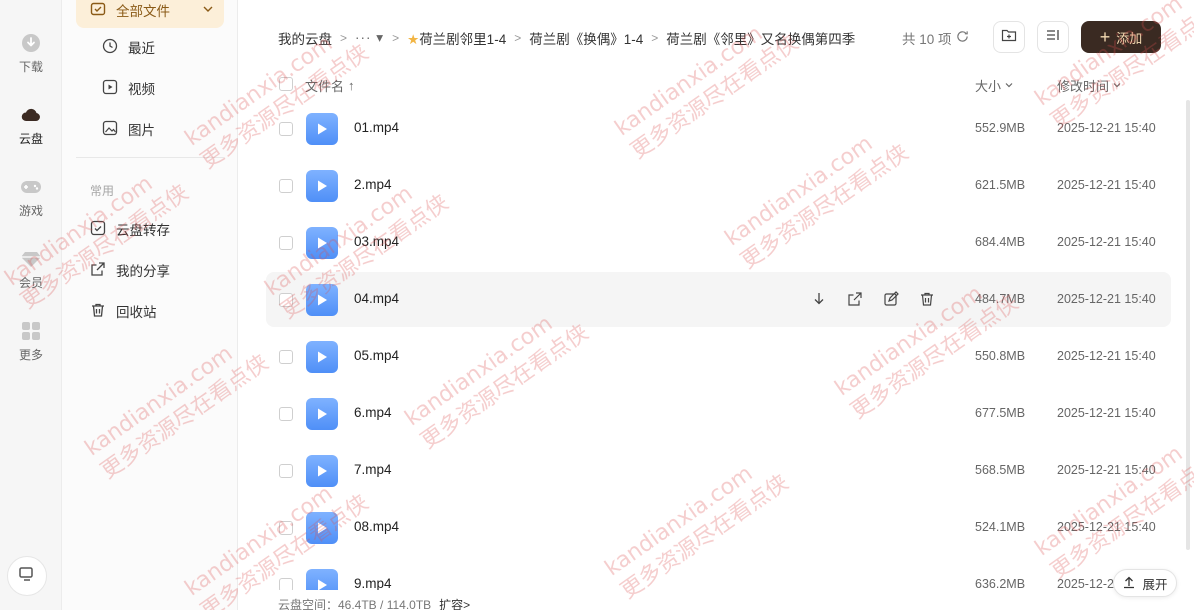 This screenshot has height=610, width=1194. What do you see at coordinates (718, 527) in the screenshot?
I see `table-row: 08.mp4 524.1MB 2025-12-21 15:40` at bounding box center [718, 527].